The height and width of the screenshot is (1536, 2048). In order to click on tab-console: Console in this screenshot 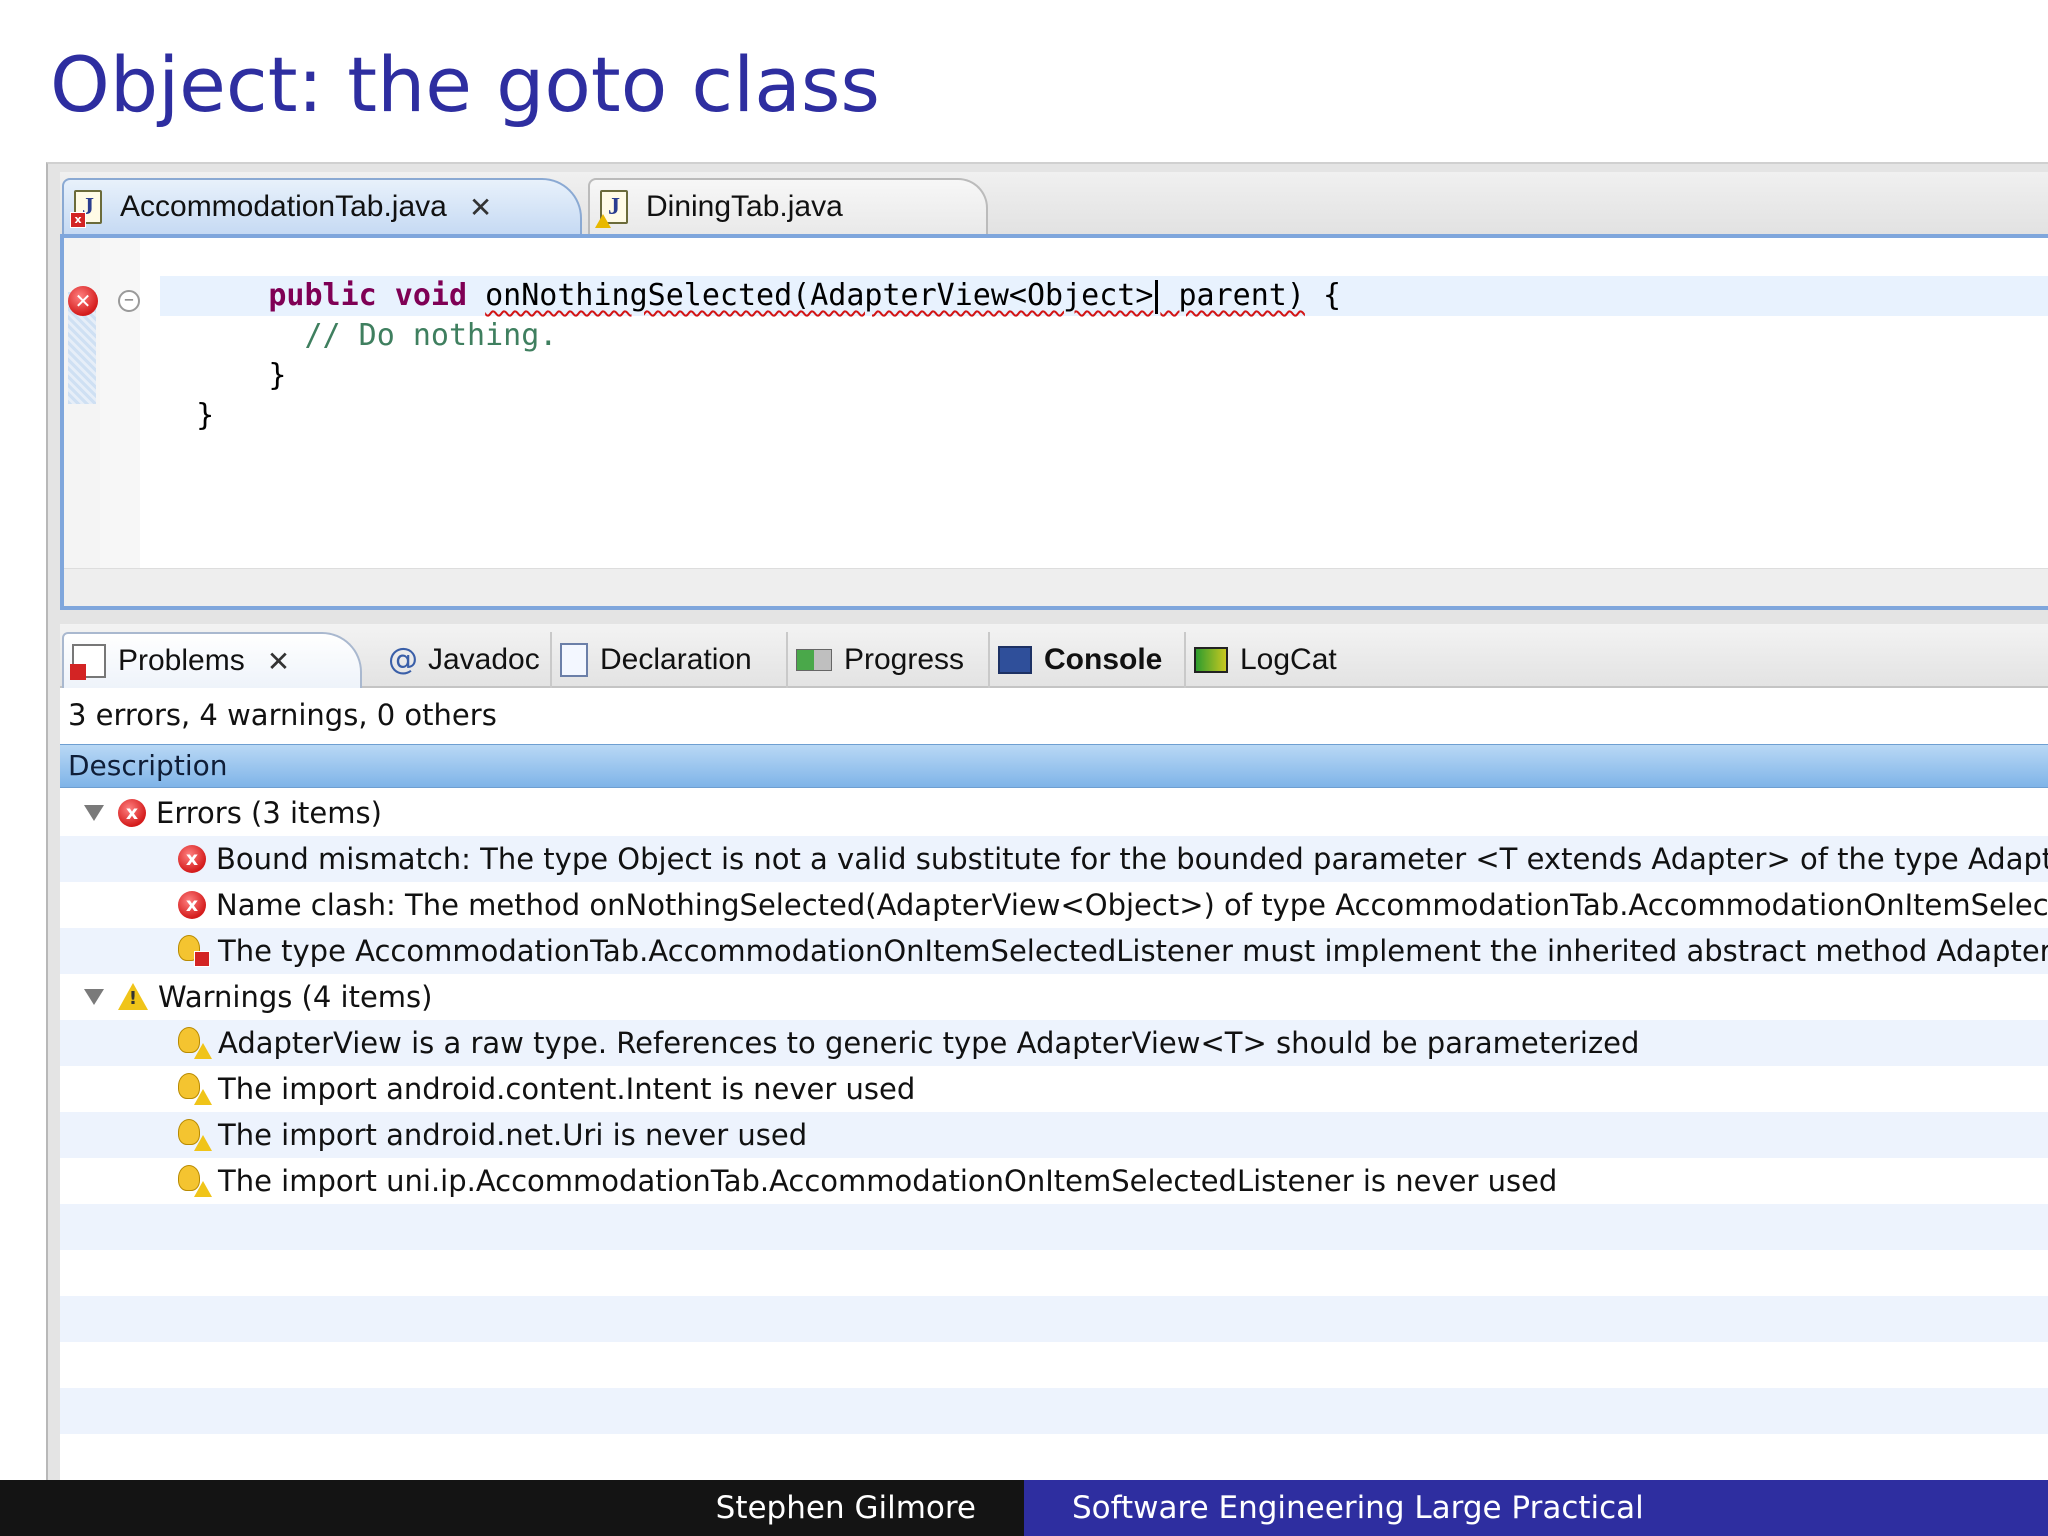, I will do `click(1079, 660)`.